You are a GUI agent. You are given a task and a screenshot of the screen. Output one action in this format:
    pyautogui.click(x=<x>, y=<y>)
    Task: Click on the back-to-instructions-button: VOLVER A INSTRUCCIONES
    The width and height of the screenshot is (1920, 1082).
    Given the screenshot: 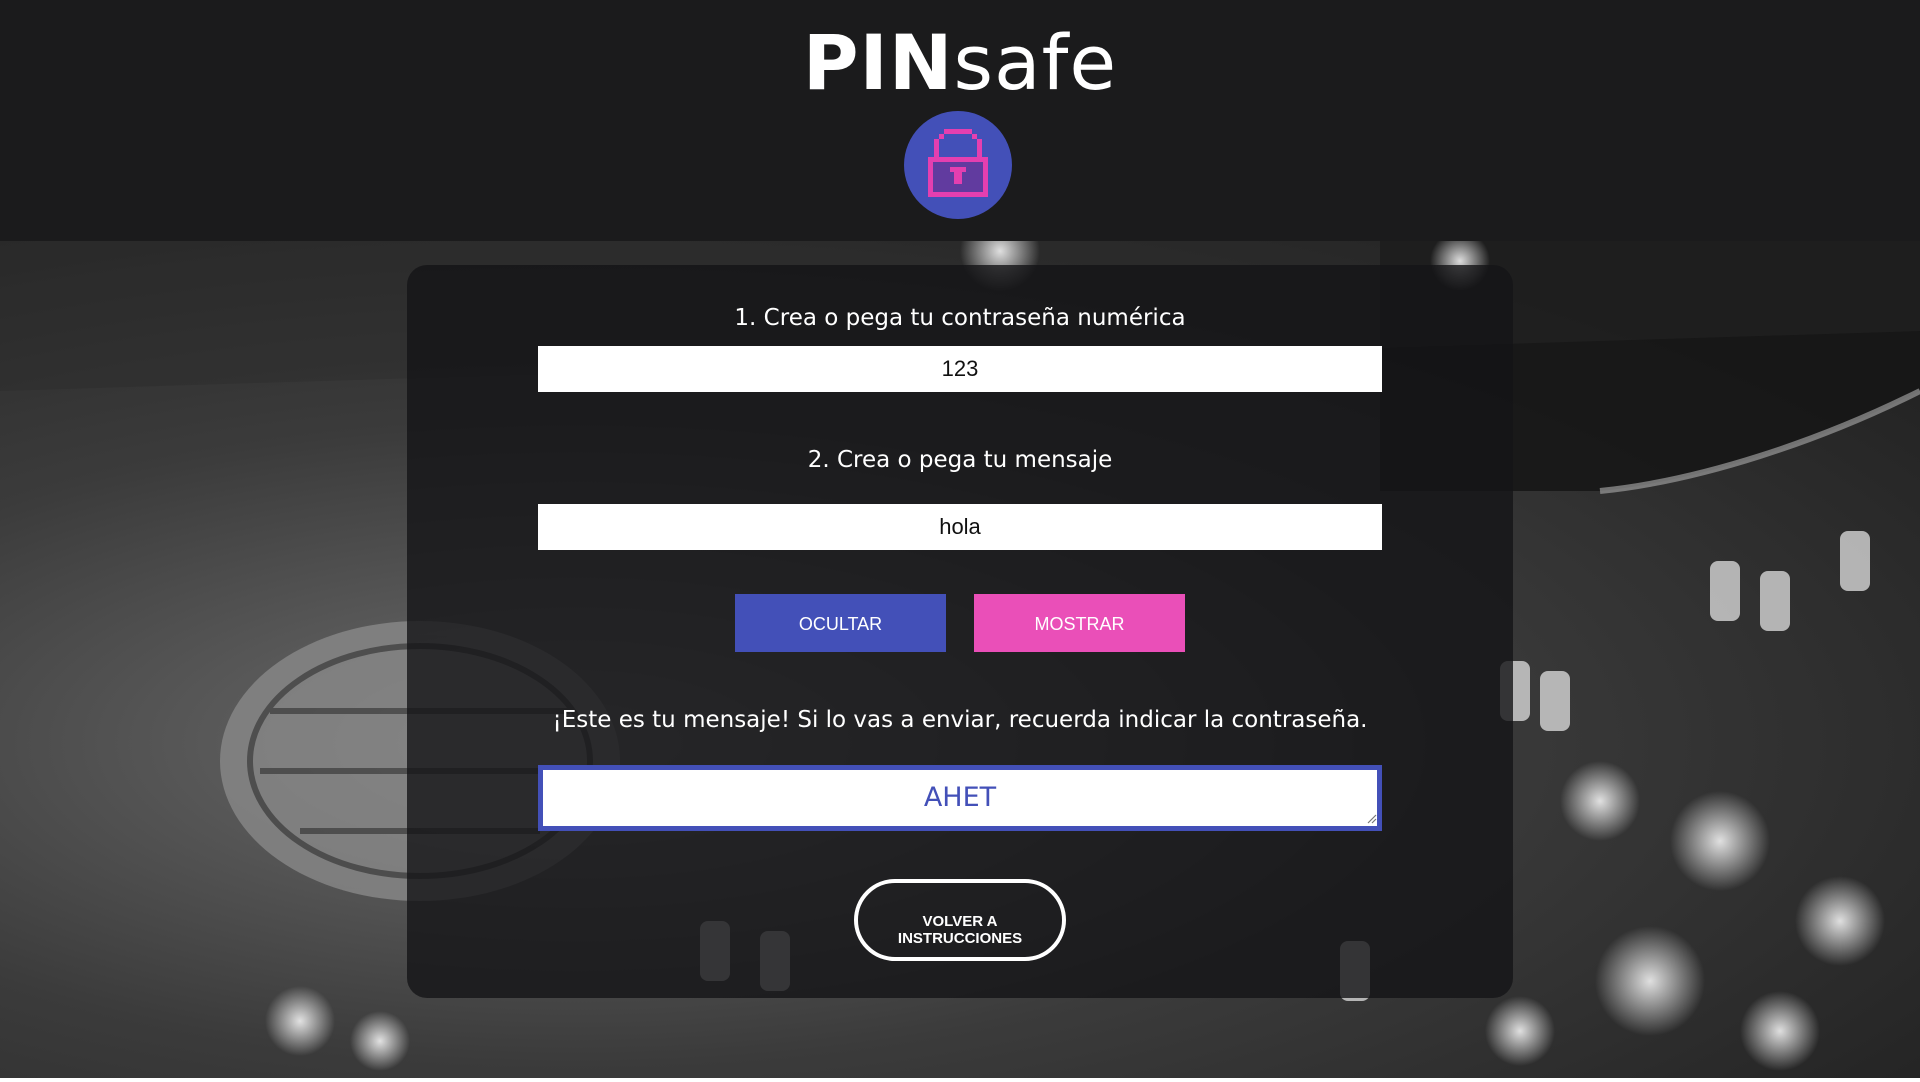 What is the action you would take?
    pyautogui.click(x=960, y=920)
    